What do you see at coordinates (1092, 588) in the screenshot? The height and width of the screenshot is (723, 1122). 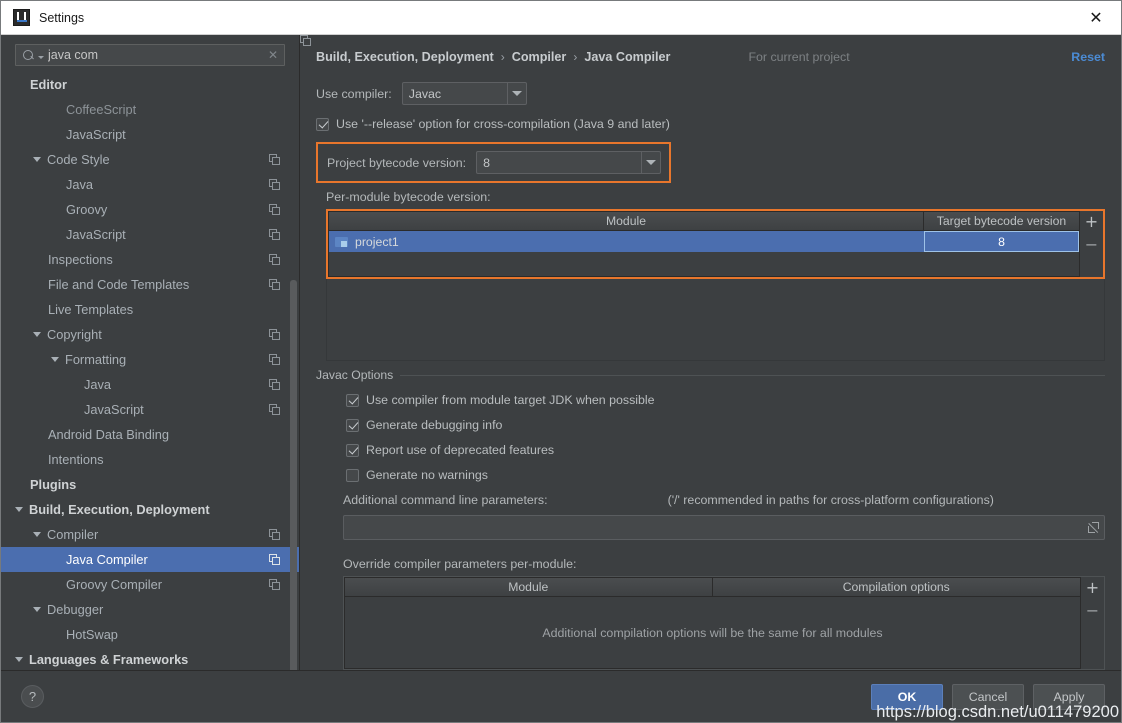 I see `add-override-button: +` at bounding box center [1092, 588].